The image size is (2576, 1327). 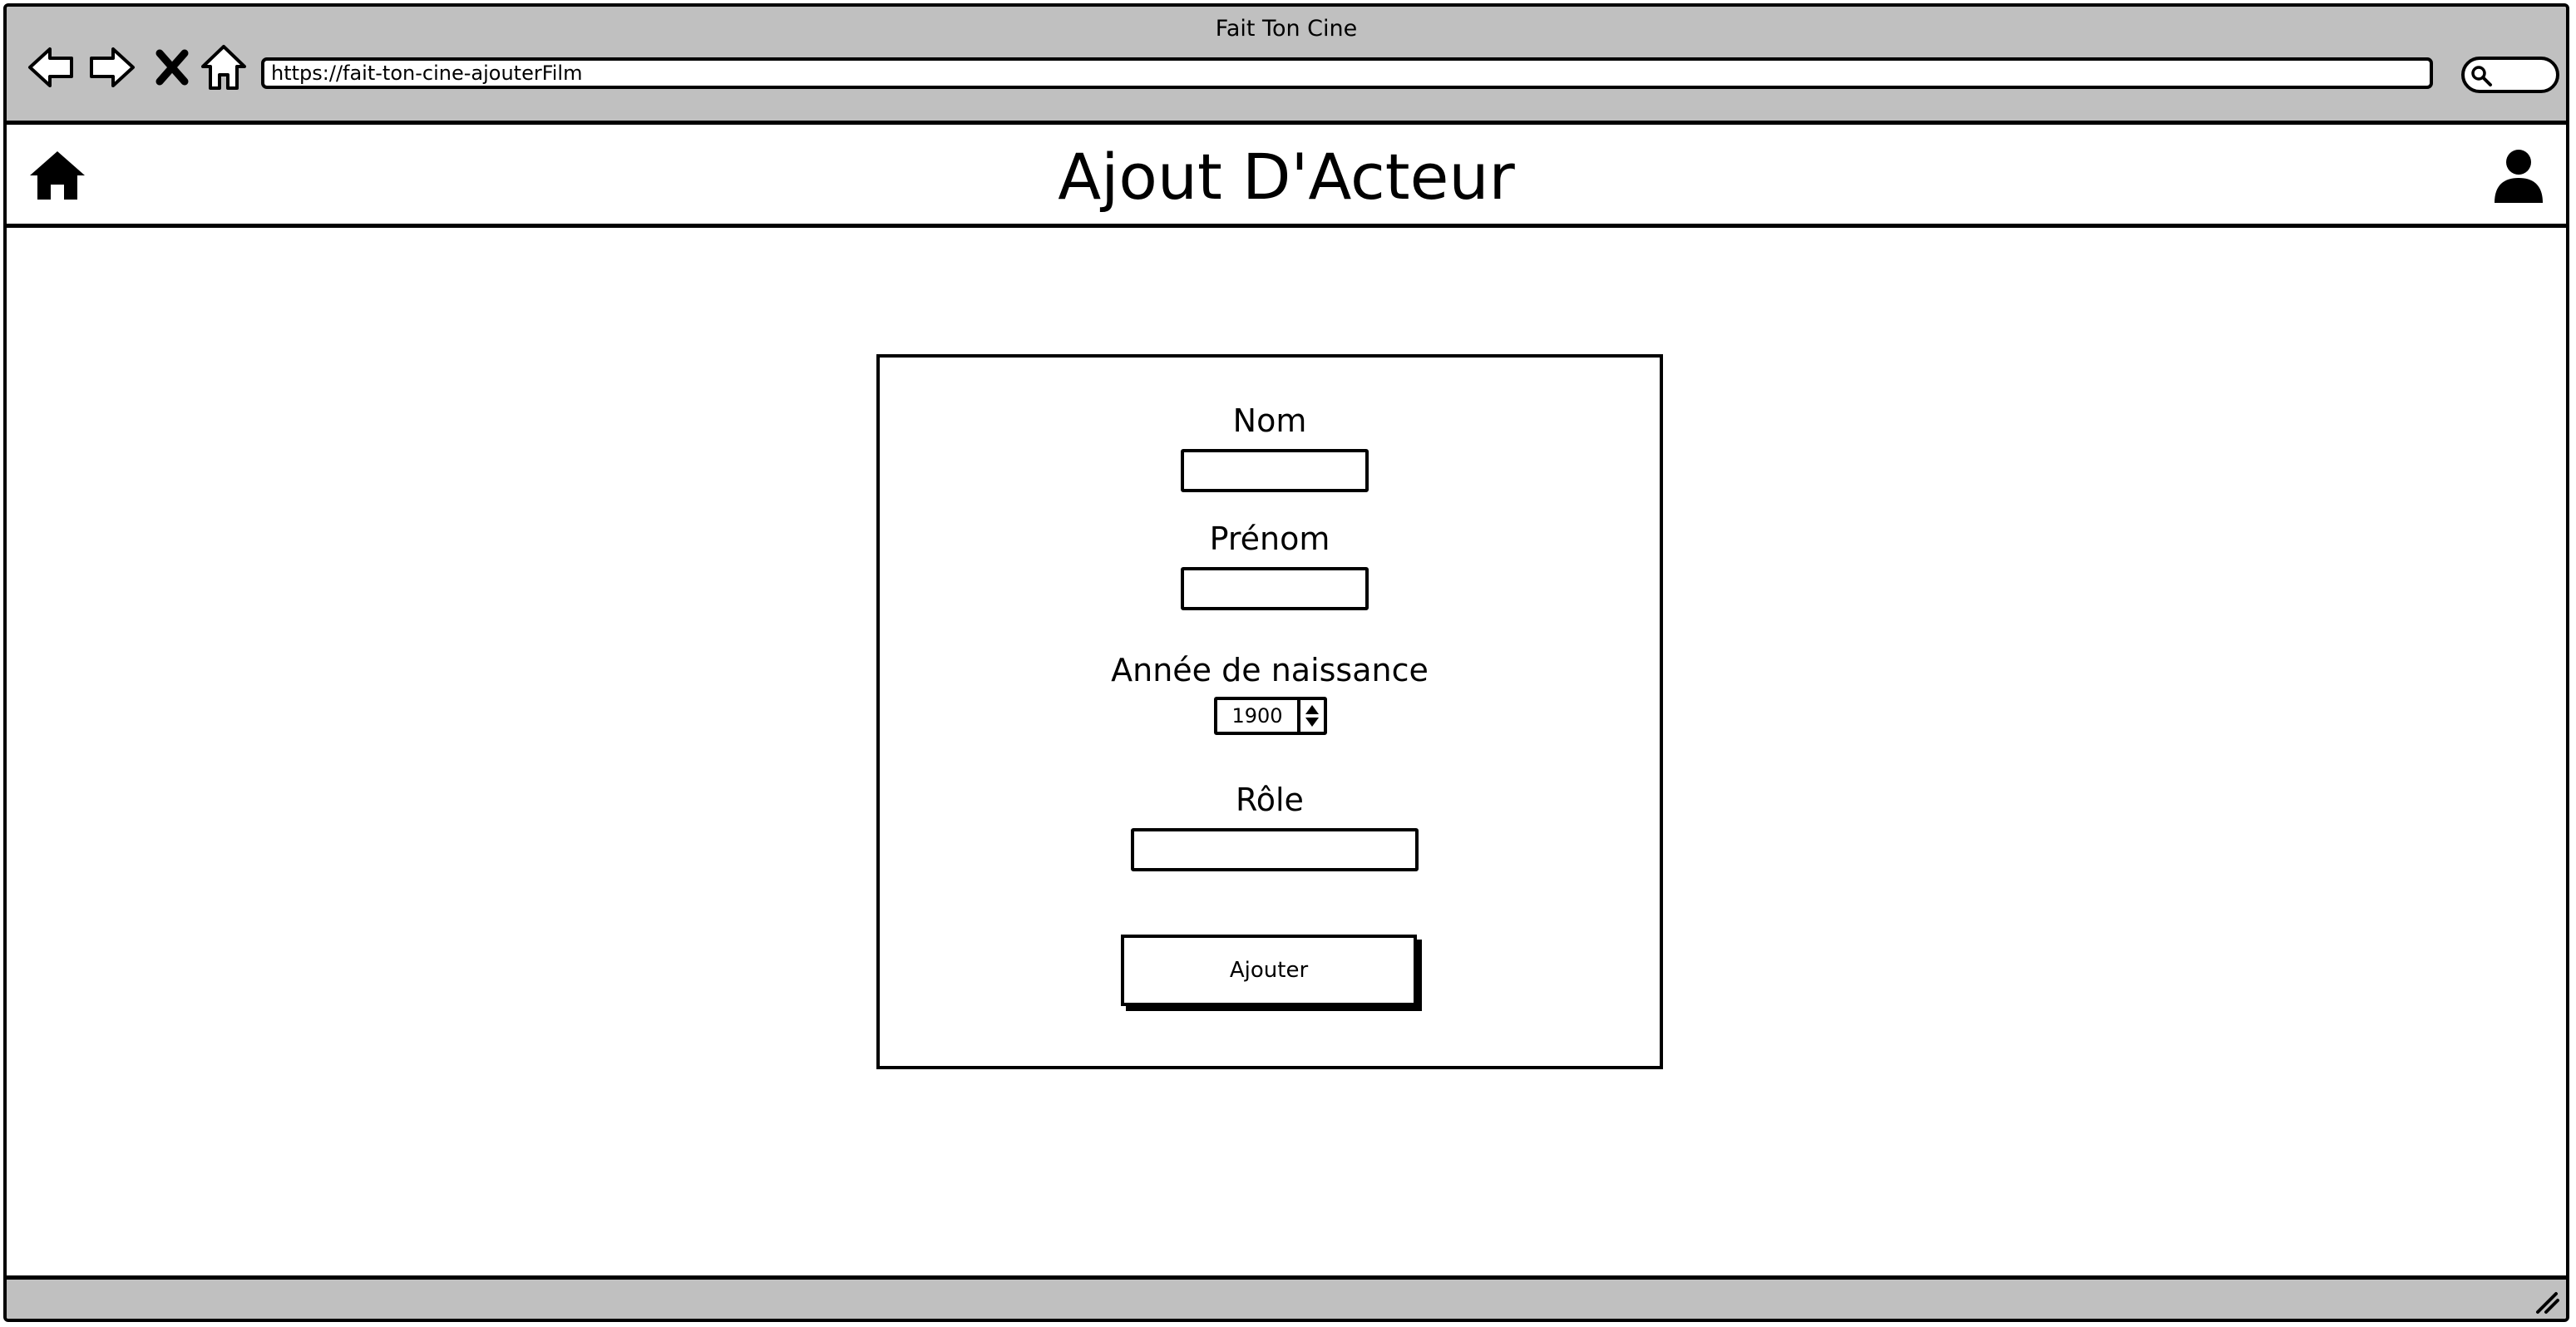 What do you see at coordinates (51, 67) in the screenshot?
I see `back-arrow-icon` at bounding box center [51, 67].